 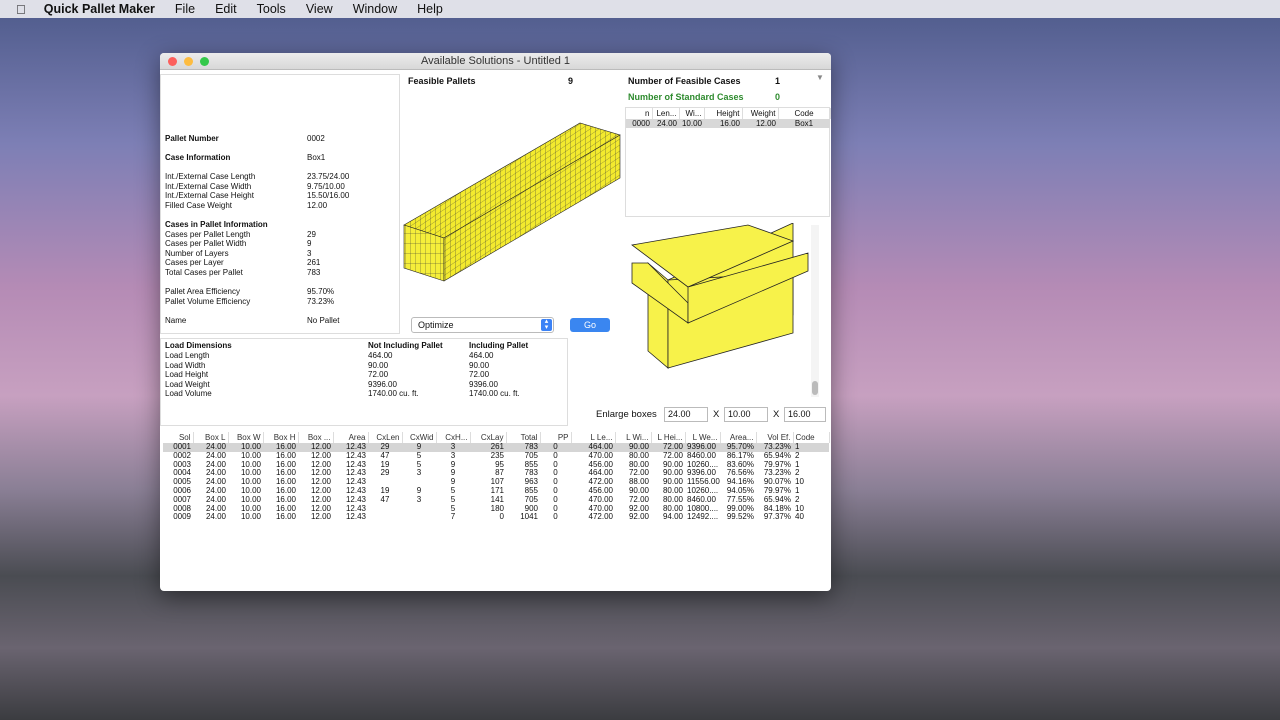 What do you see at coordinates (672, 464) in the screenshot?
I see `cell: 90.00` at bounding box center [672, 464].